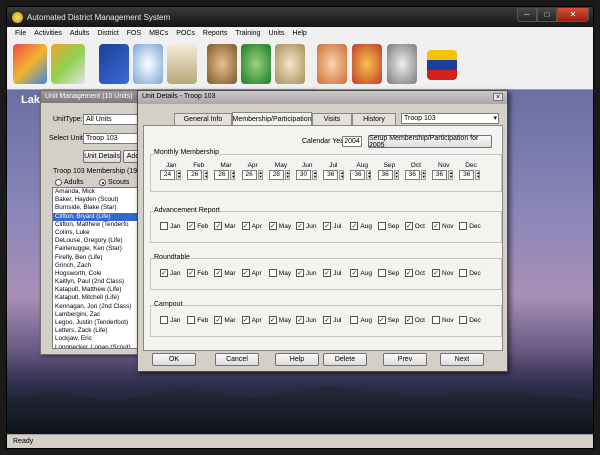 The width and height of the screenshot is (600, 455). I want to click on search-people-icon, so click(148, 64).